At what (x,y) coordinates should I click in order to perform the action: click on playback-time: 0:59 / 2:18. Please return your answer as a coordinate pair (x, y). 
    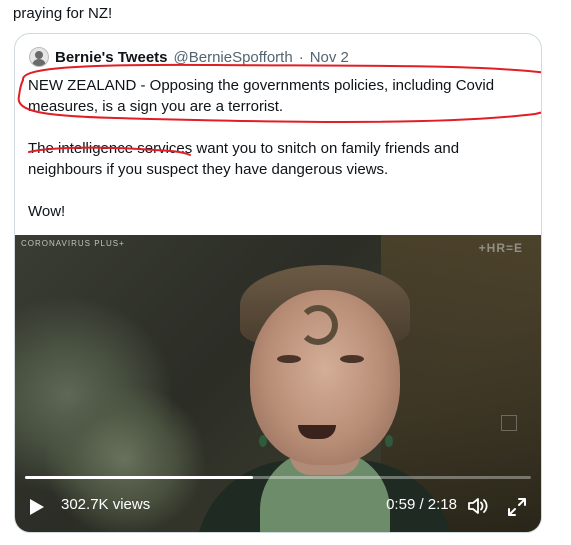
    Looking at the image, I should click on (421, 504).